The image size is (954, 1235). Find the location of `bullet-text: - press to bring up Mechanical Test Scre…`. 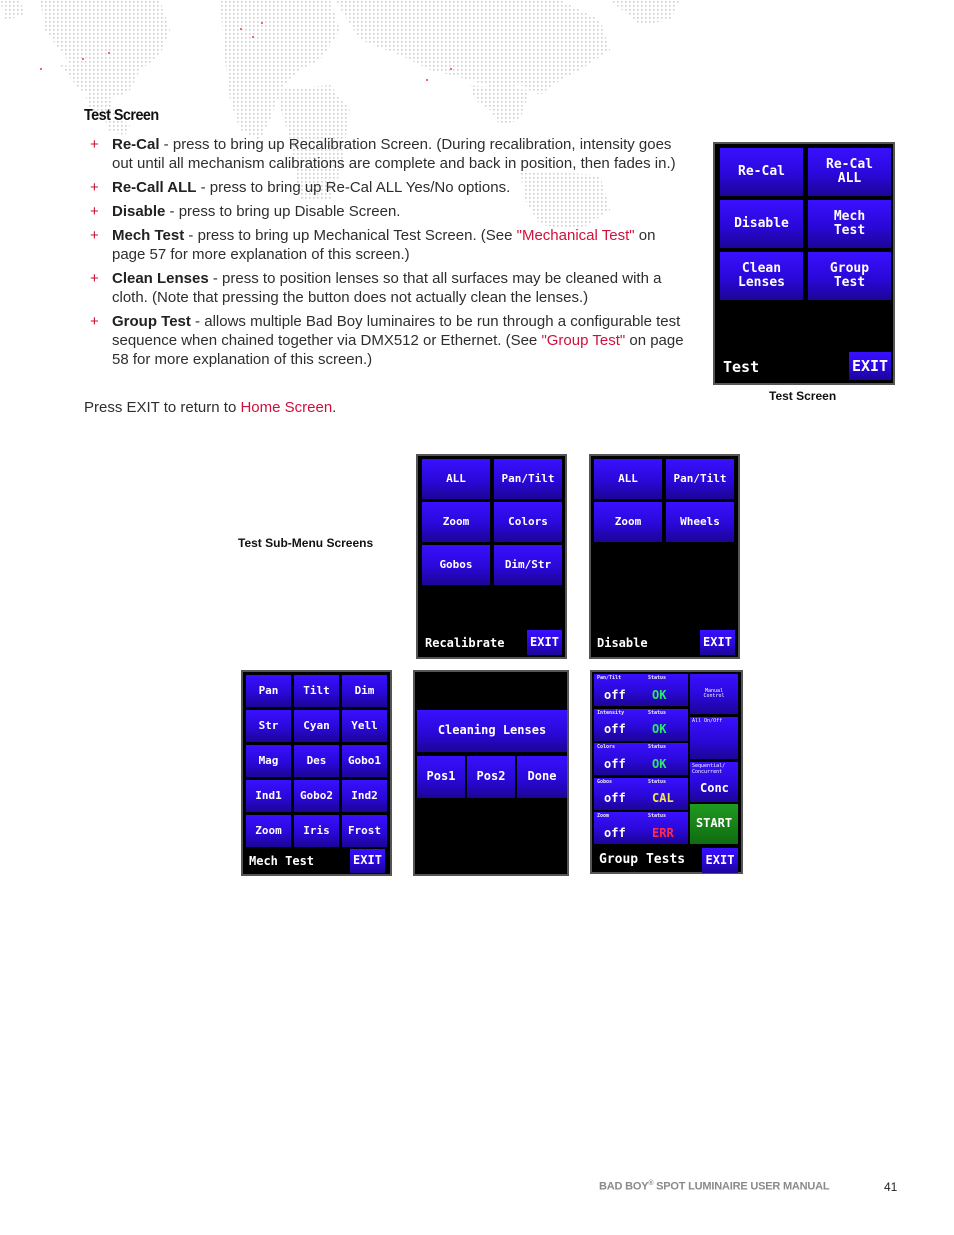

bullet-text: - press to bring up Mechanical Test Scre… is located at coordinates (350, 235).